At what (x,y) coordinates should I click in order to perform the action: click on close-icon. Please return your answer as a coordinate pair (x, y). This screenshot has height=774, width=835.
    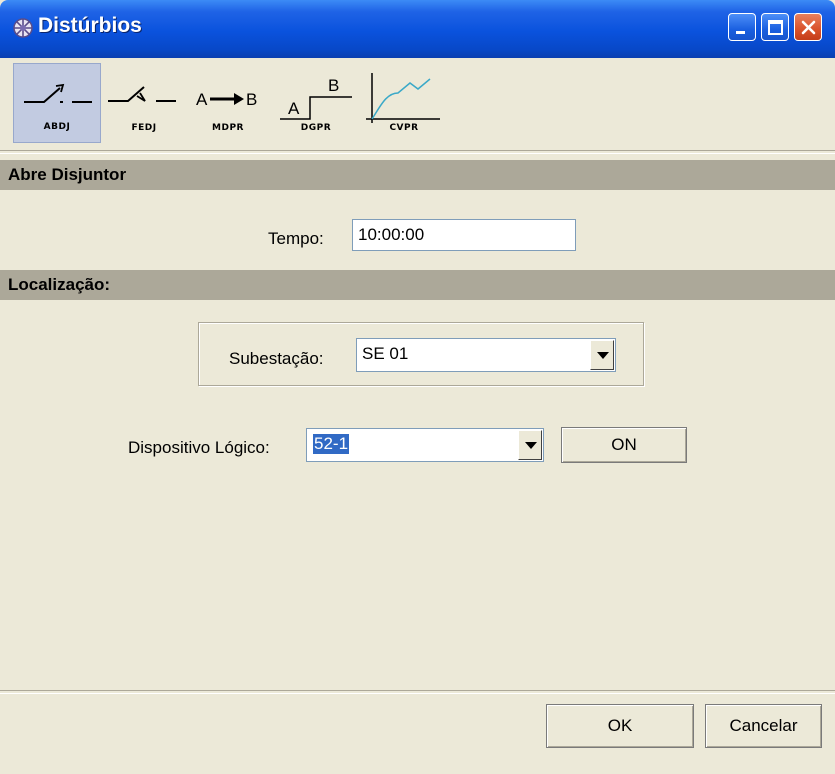
    Looking at the image, I should click on (808, 27).